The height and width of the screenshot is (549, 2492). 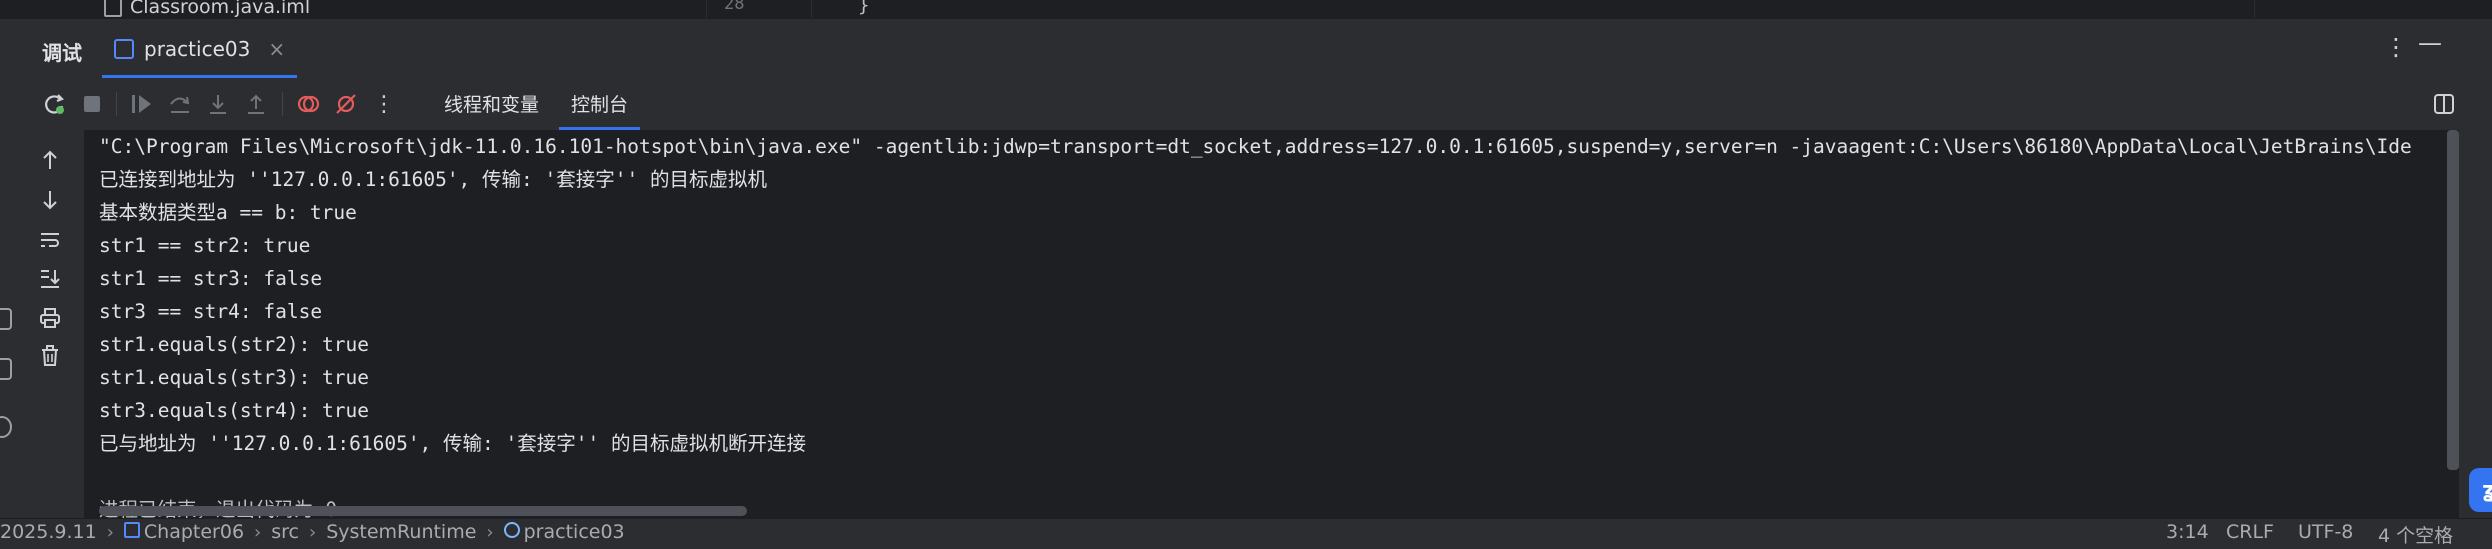 I want to click on minimize-icon: —, so click(x=2430, y=43).